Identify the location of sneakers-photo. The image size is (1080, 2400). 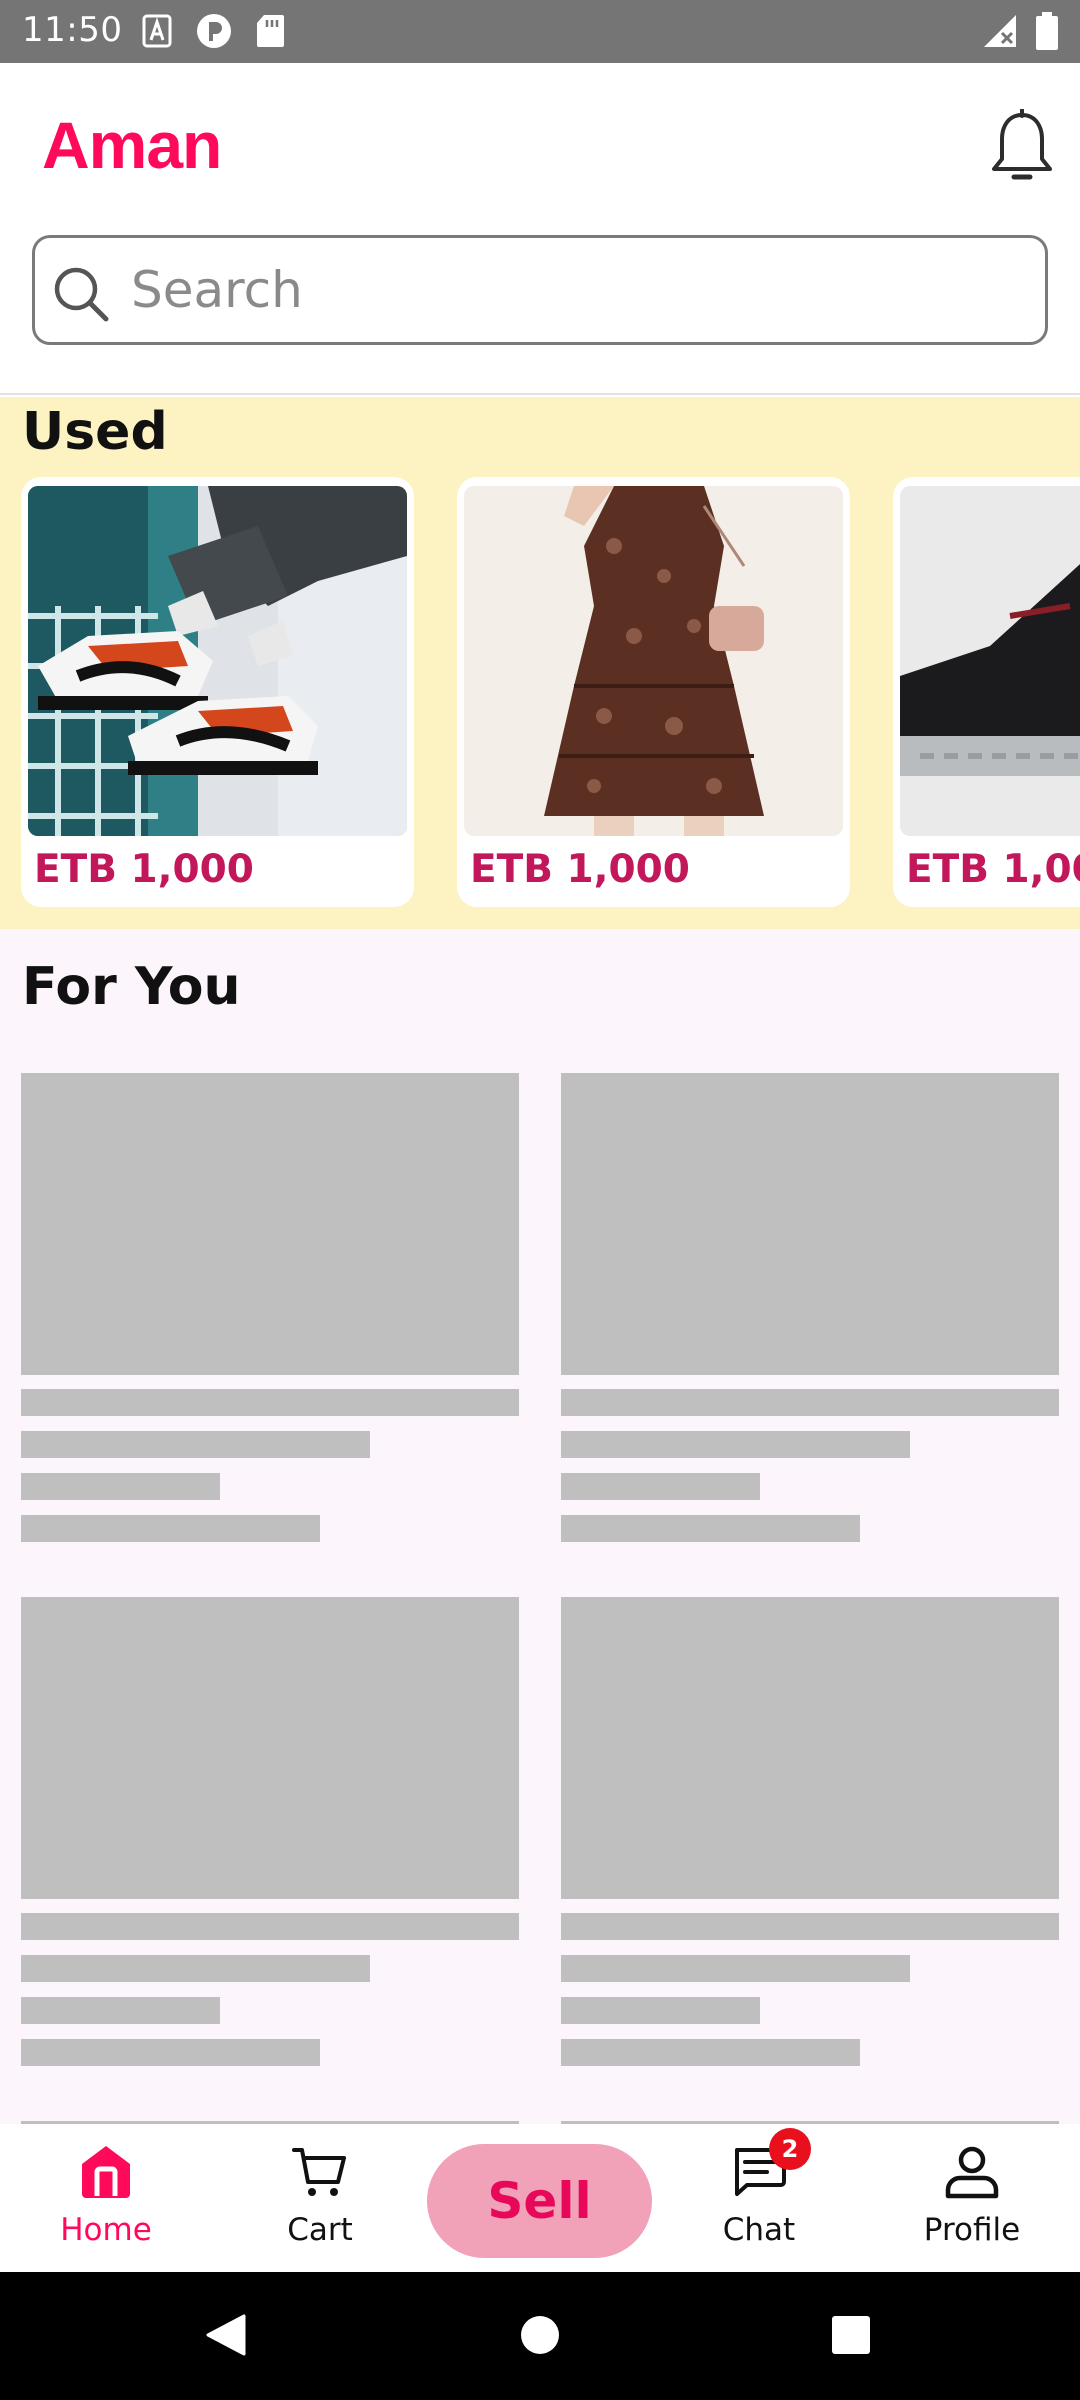
(217, 661).